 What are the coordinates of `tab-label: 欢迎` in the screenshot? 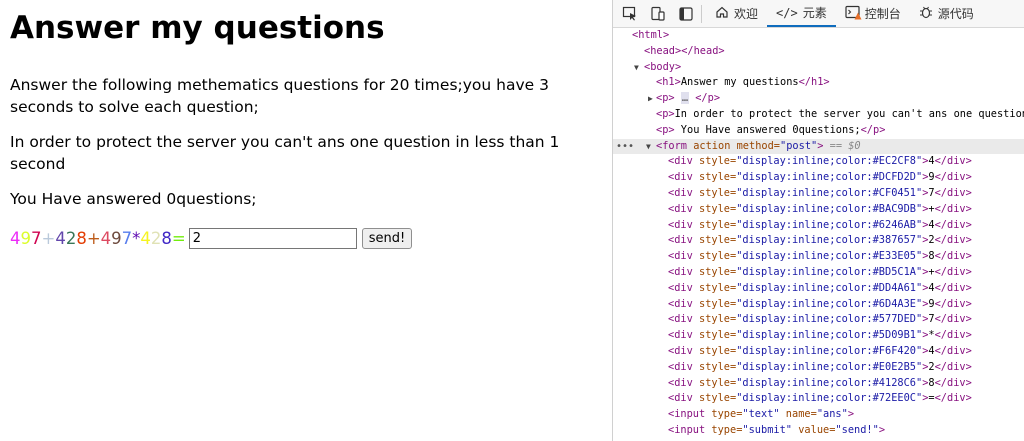 It's located at (746, 14).